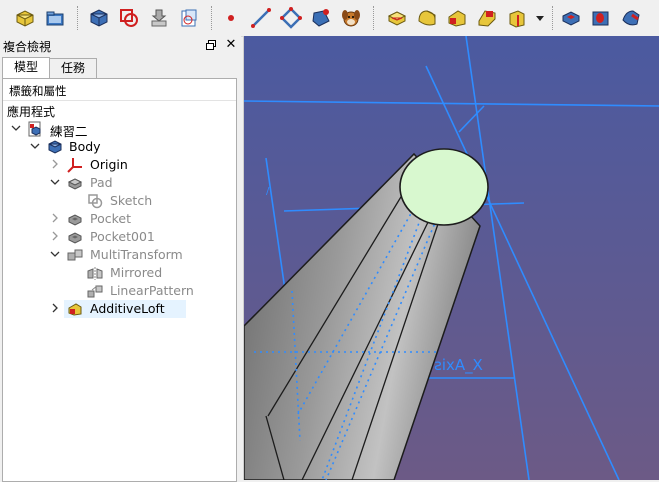  I want to click on tree-item-origin: Origin, so click(119, 165).